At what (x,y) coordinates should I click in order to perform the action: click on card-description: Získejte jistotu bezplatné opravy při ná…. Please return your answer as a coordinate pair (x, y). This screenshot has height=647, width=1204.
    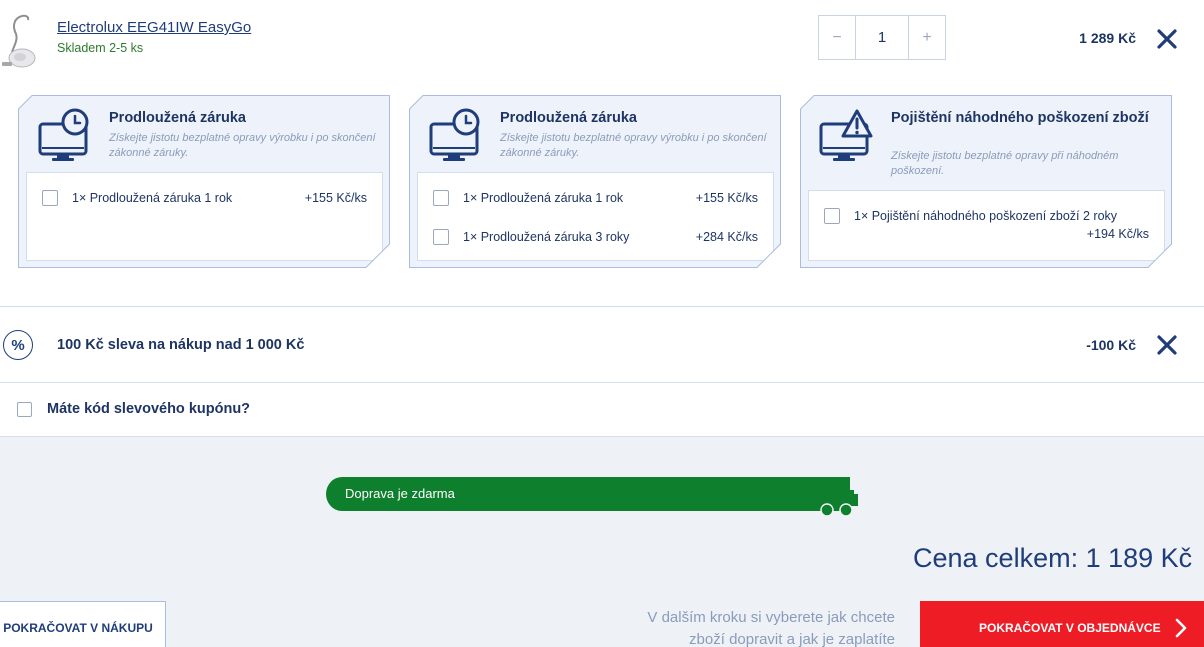
    Looking at the image, I should click on (1005, 163).